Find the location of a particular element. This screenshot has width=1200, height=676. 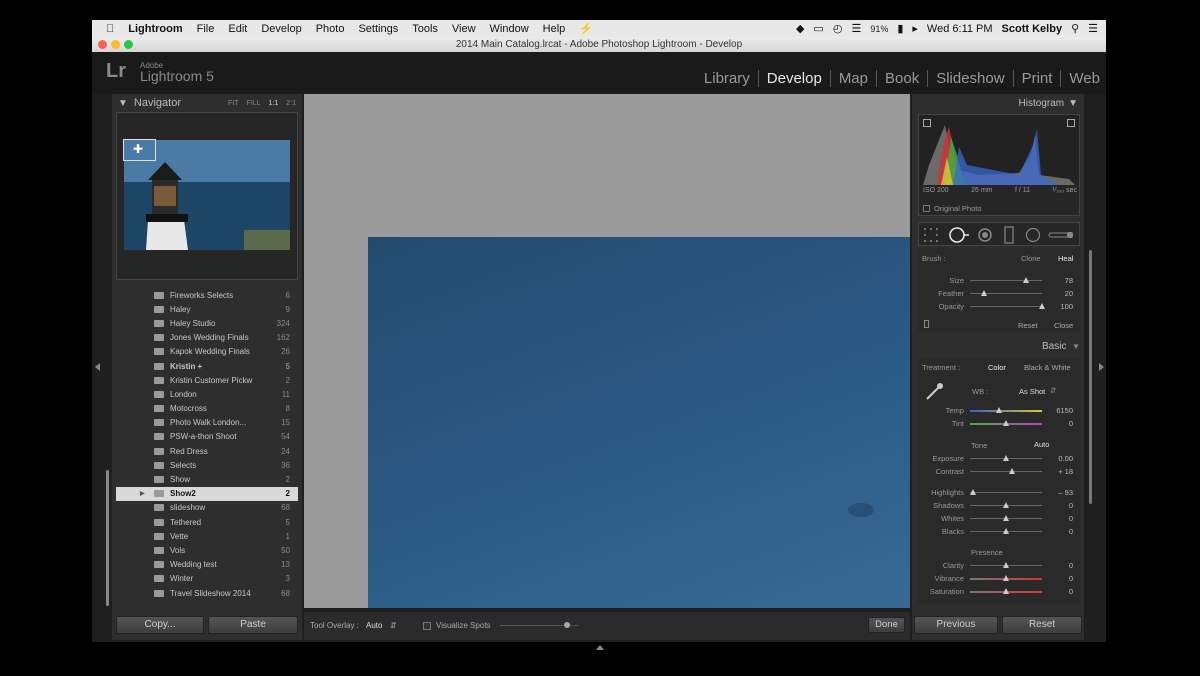

module-map: Map is located at coordinates (852, 78).